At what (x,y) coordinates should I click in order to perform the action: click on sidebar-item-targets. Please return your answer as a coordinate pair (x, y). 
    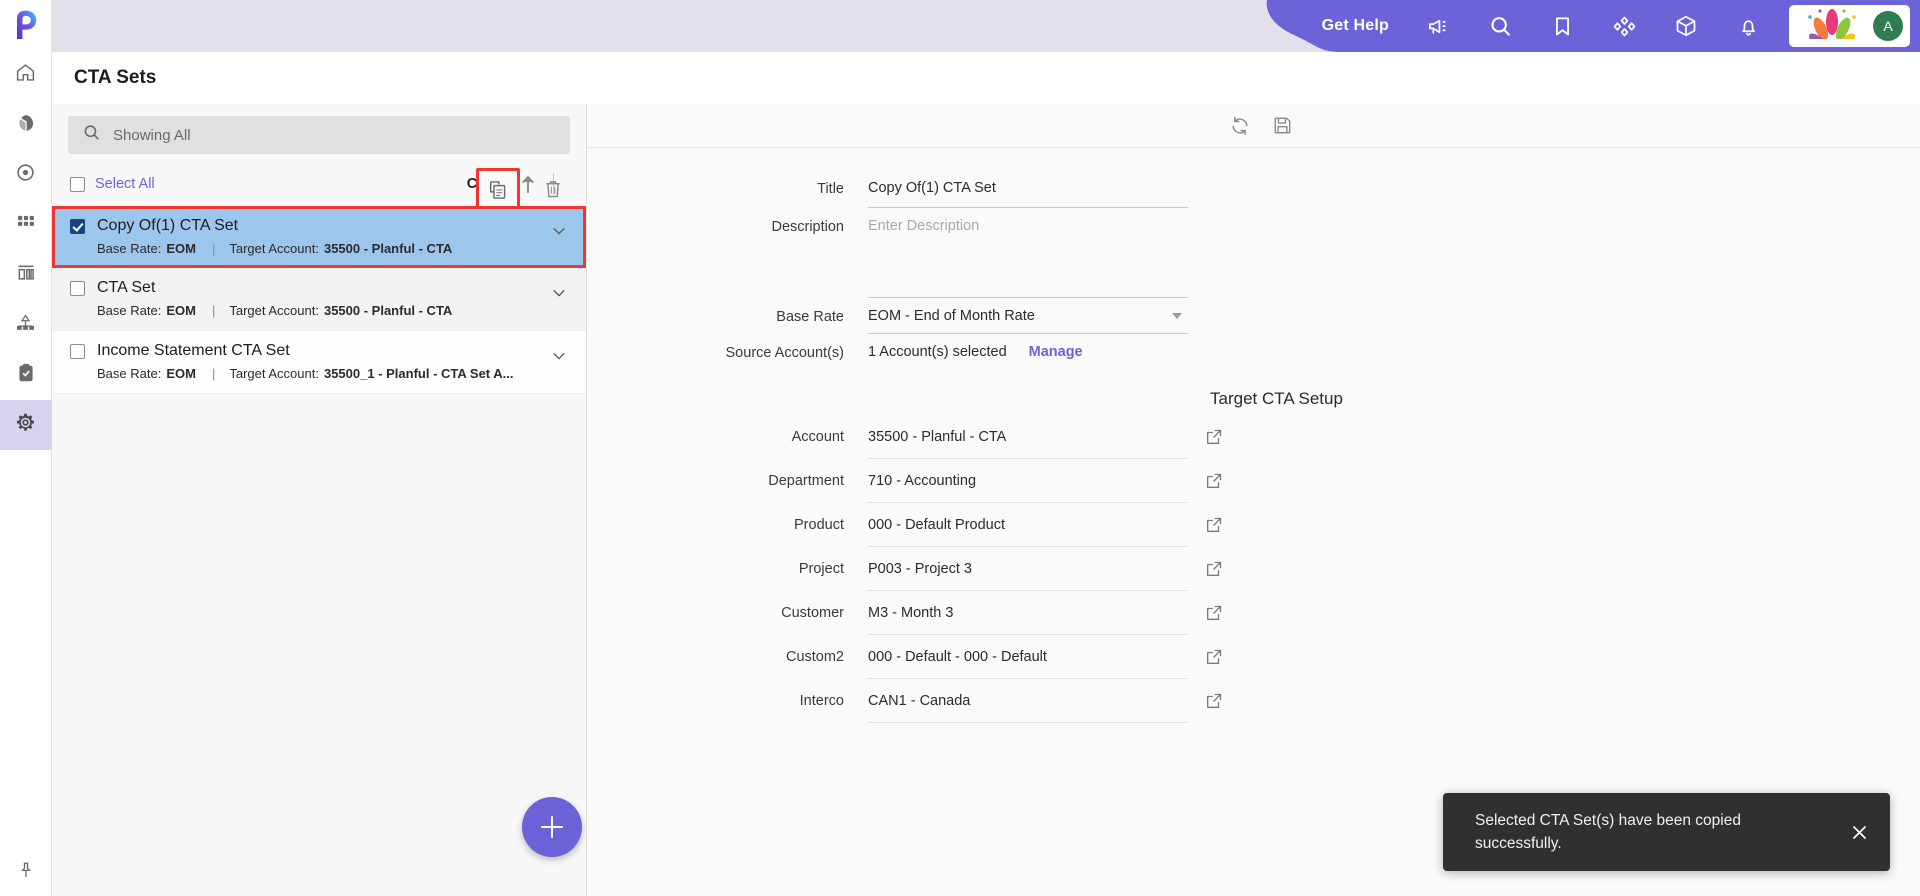
    Looking at the image, I should click on (26, 175).